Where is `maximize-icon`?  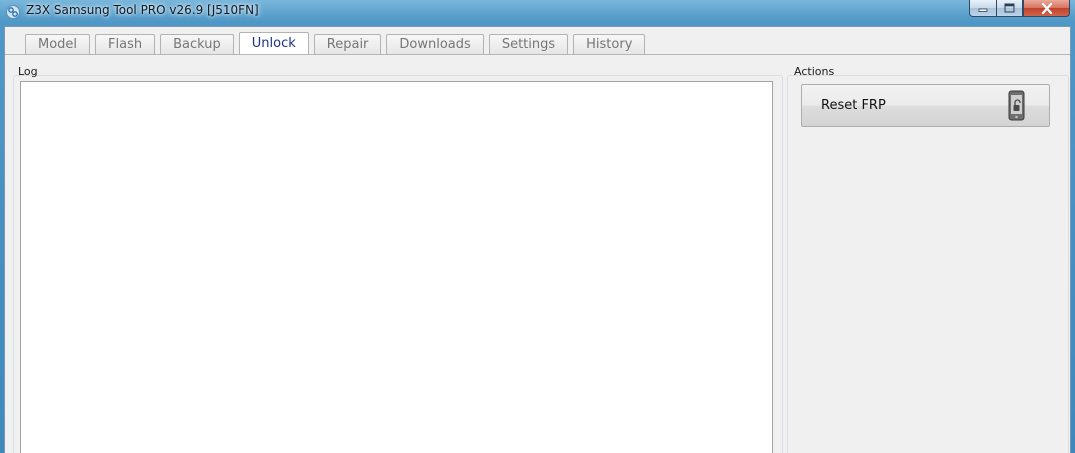 maximize-icon is located at coordinates (1009, 8).